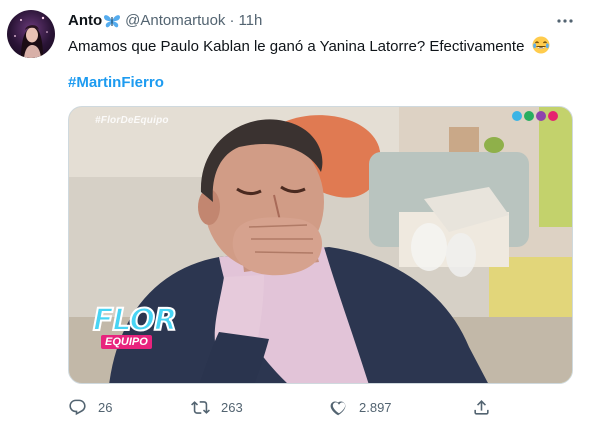 Image resolution: width=589 pixels, height=441 pixels. Describe the element at coordinates (535, 116) in the screenshot. I see `channel-logo-icon` at that location.